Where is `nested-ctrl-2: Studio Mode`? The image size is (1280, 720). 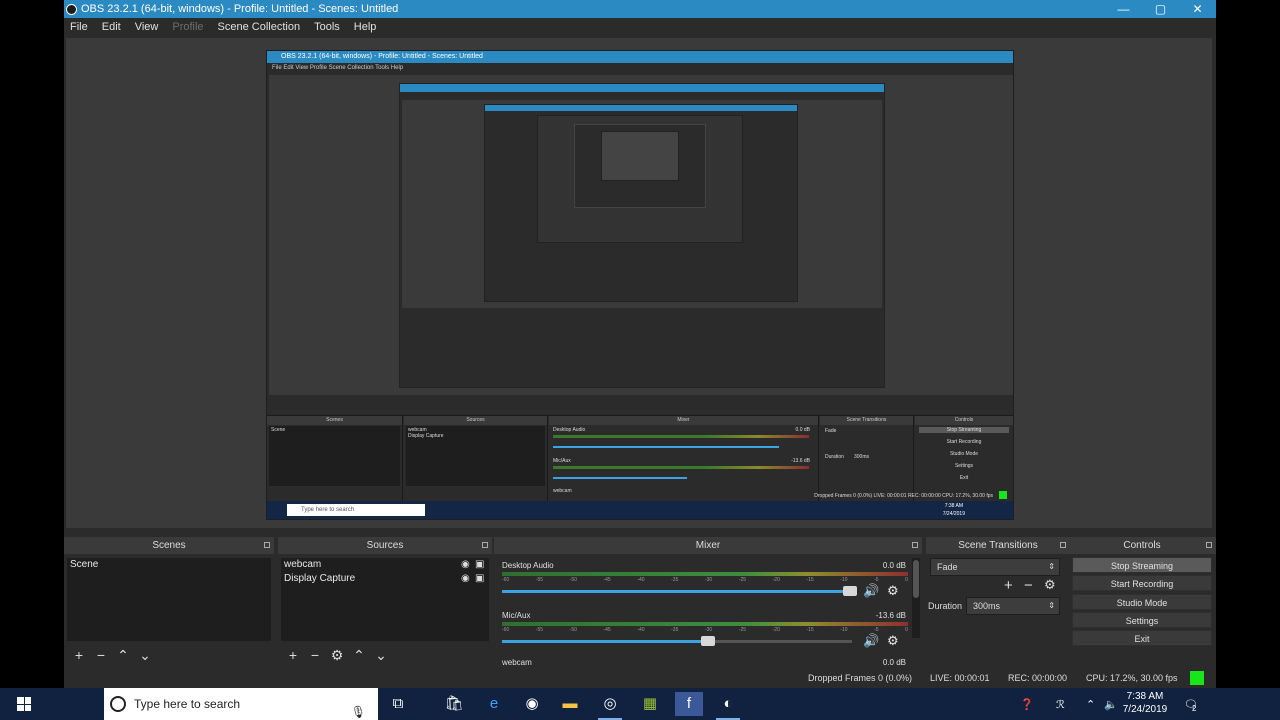 nested-ctrl-2: Studio Mode is located at coordinates (964, 454).